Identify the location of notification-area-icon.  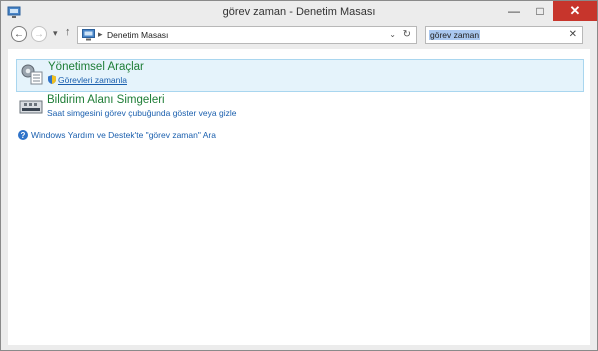
(31, 107).